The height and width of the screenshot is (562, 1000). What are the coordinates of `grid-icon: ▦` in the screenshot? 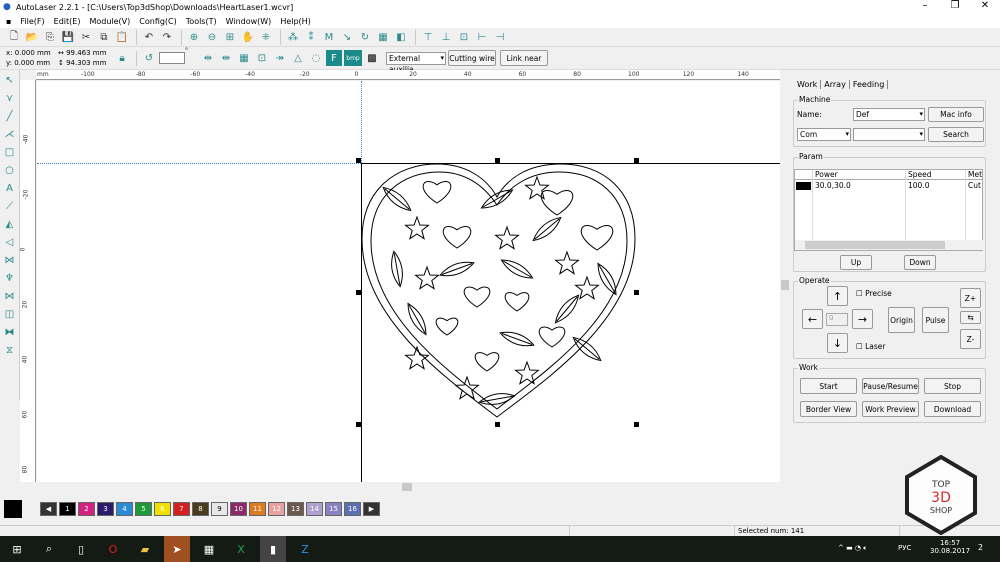 It's located at (383, 37).